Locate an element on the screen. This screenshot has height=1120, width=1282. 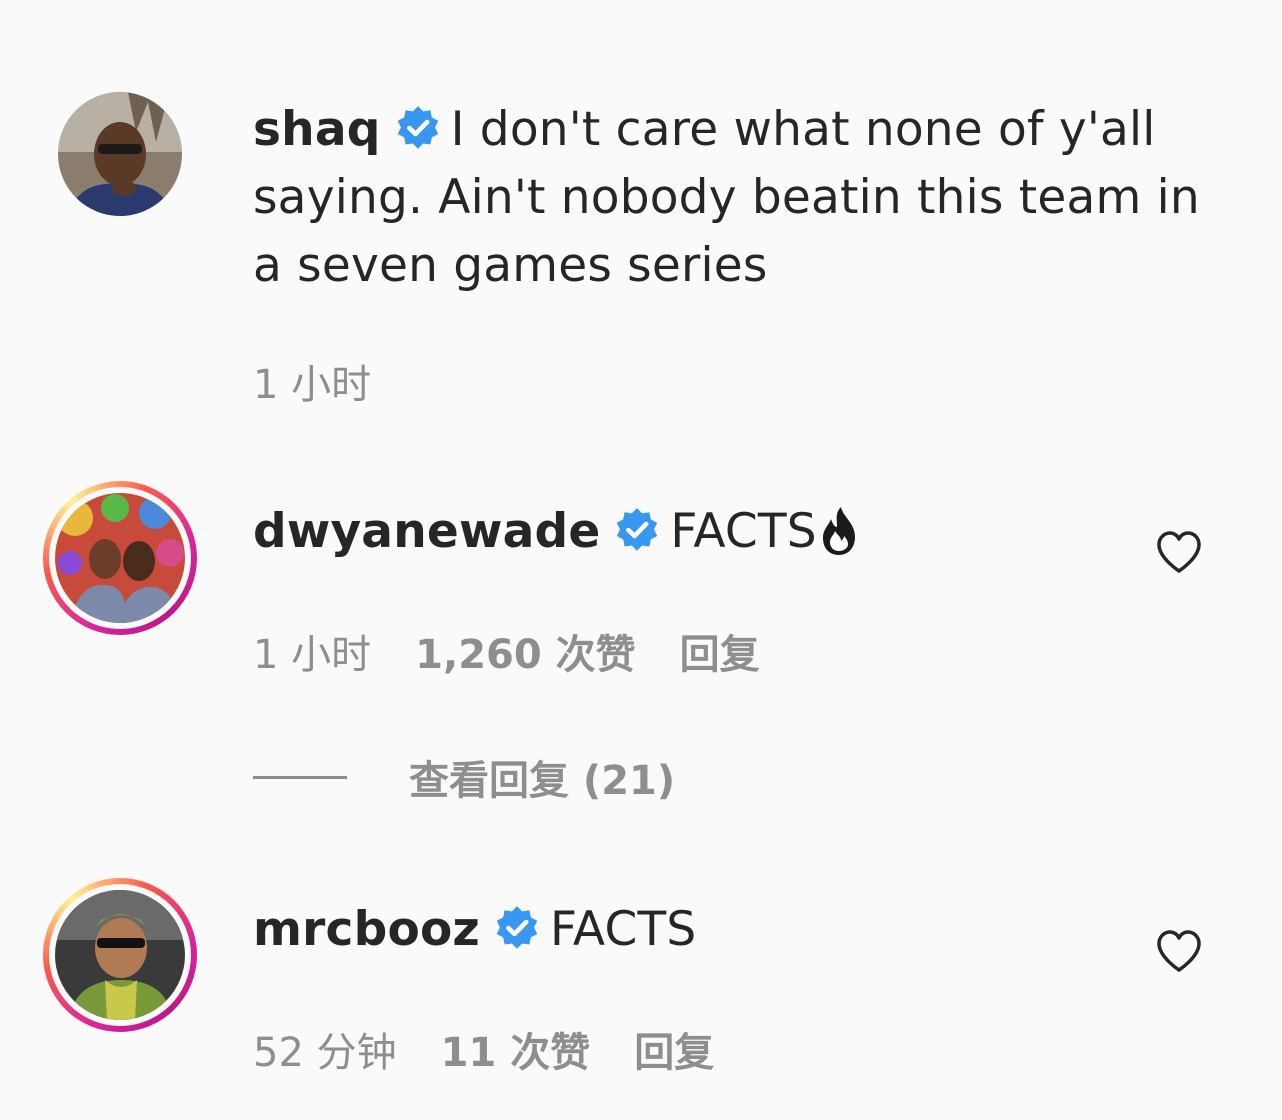
comment-meta: 1 小时 1,260 次赞 回复 is located at coordinates (528, 651).